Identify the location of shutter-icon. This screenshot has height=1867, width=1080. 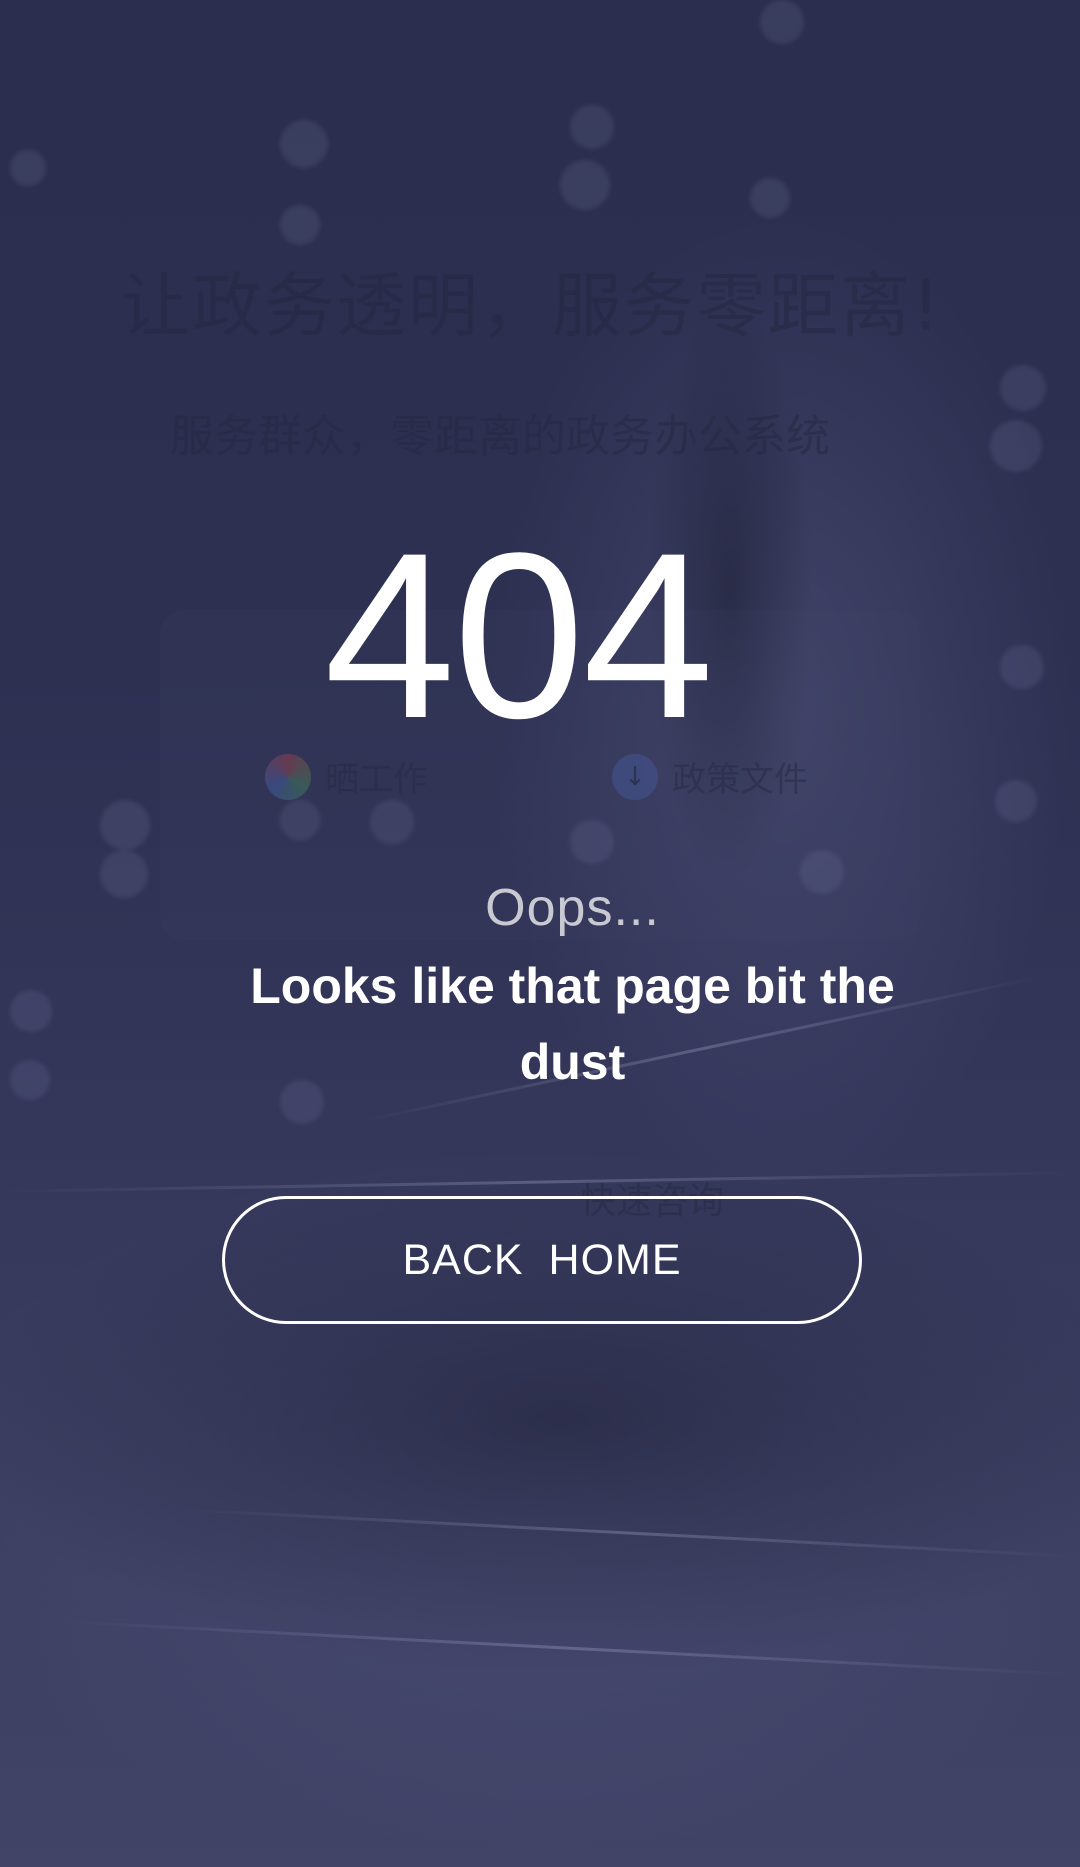
(288, 776).